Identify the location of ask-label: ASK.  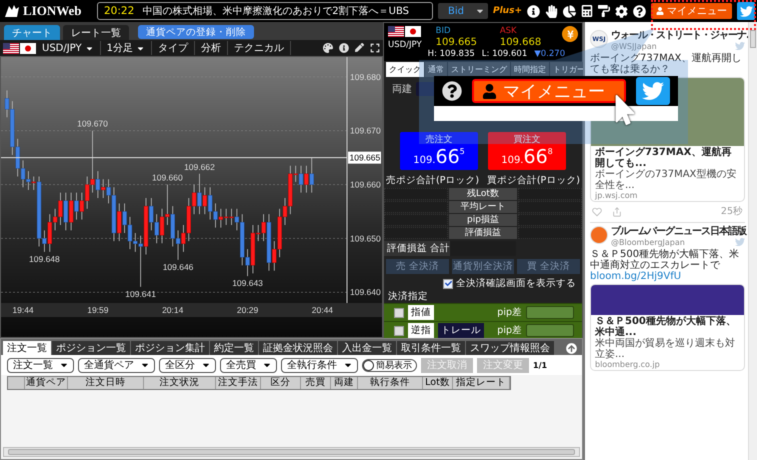
(508, 31).